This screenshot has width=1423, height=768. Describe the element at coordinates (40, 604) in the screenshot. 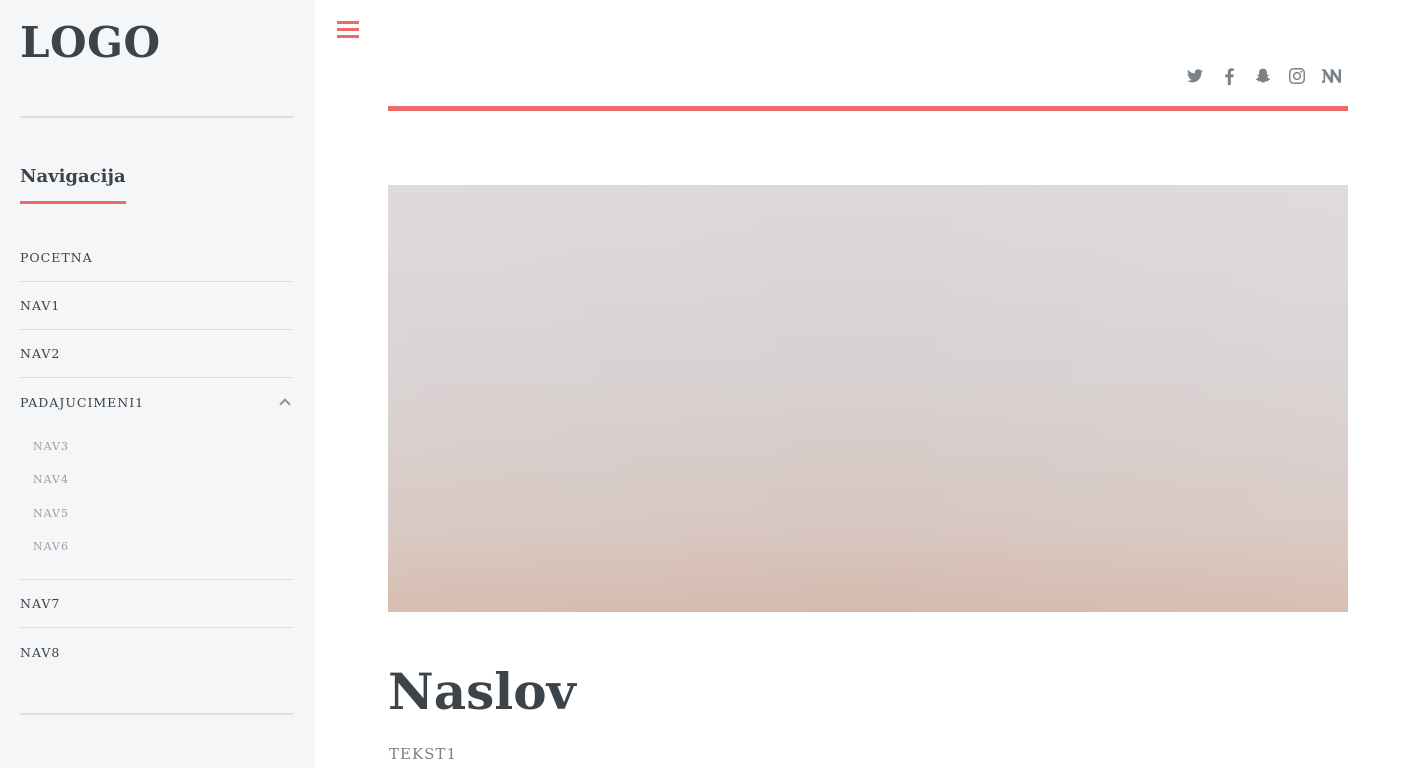

I see `nav-item-label: NAV7` at that location.